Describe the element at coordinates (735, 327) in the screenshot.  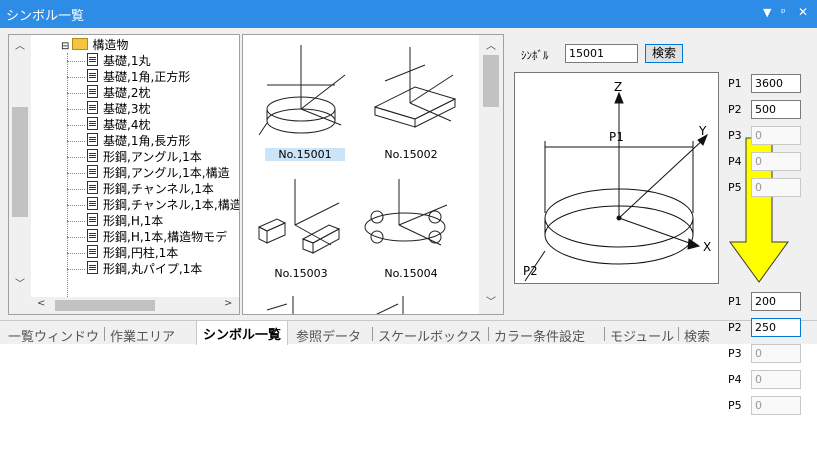
I see `param-params_bottom-label: P2` at that location.